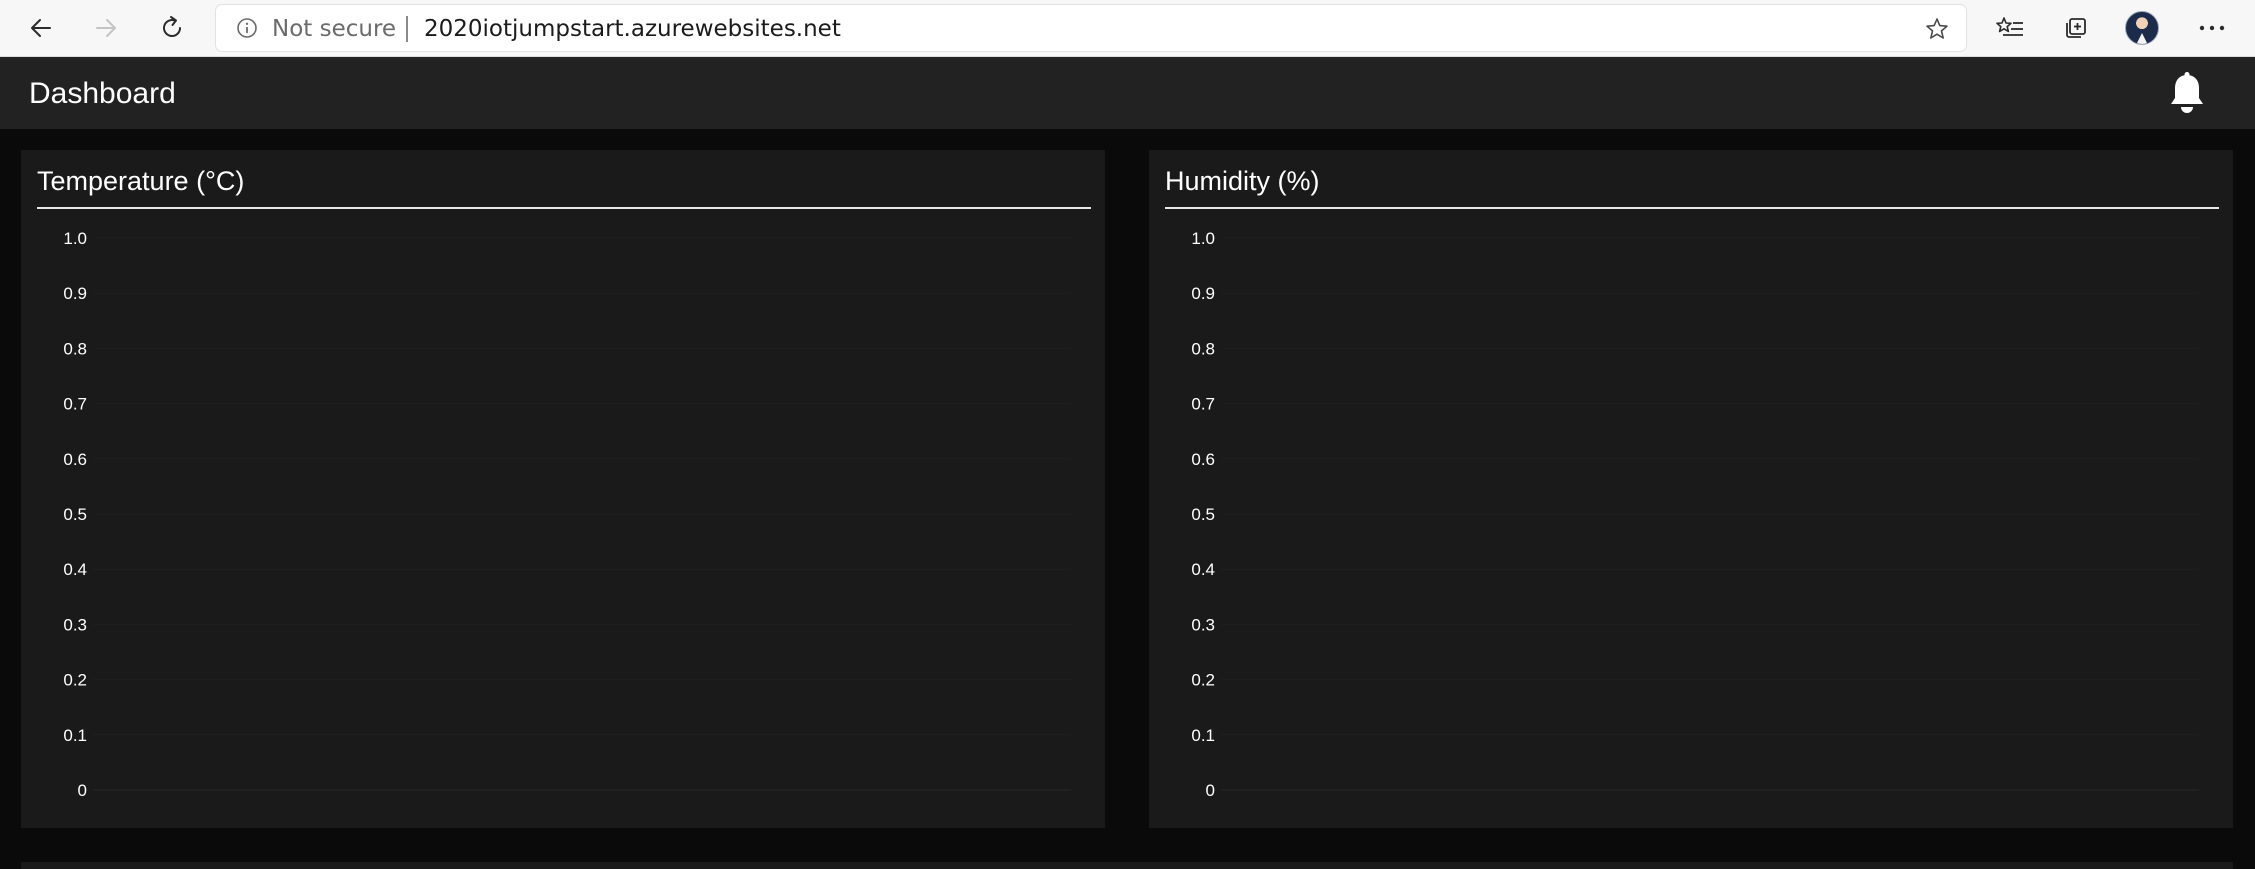  What do you see at coordinates (2187, 93) in the screenshot?
I see `bell-icon` at bounding box center [2187, 93].